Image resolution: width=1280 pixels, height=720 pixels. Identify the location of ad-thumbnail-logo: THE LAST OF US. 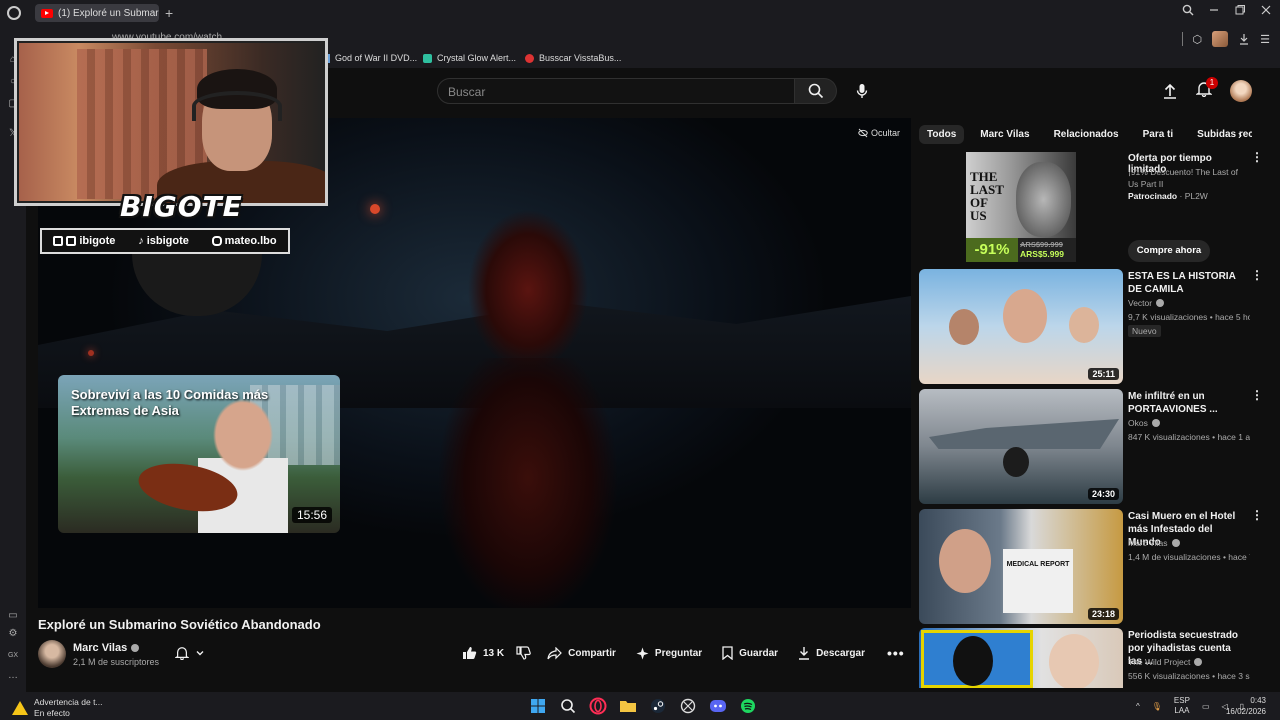
(987, 196).